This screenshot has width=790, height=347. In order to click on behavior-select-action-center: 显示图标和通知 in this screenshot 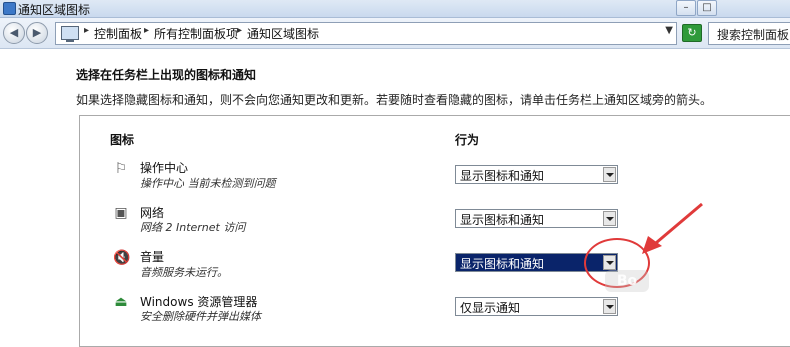, I will do `click(536, 174)`.